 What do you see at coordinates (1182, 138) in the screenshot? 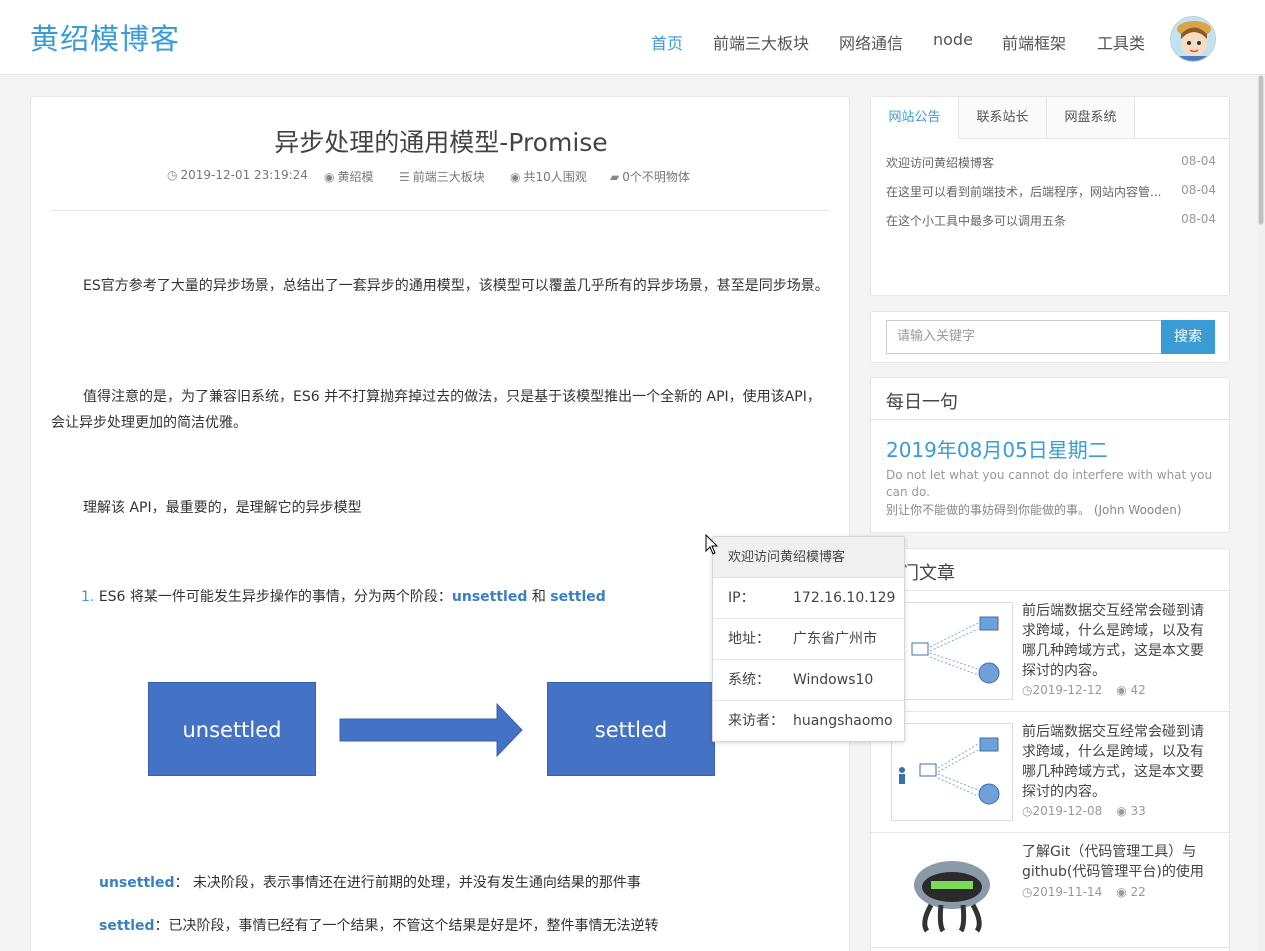
I see `tab-underline` at bounding box center [1182, 138].